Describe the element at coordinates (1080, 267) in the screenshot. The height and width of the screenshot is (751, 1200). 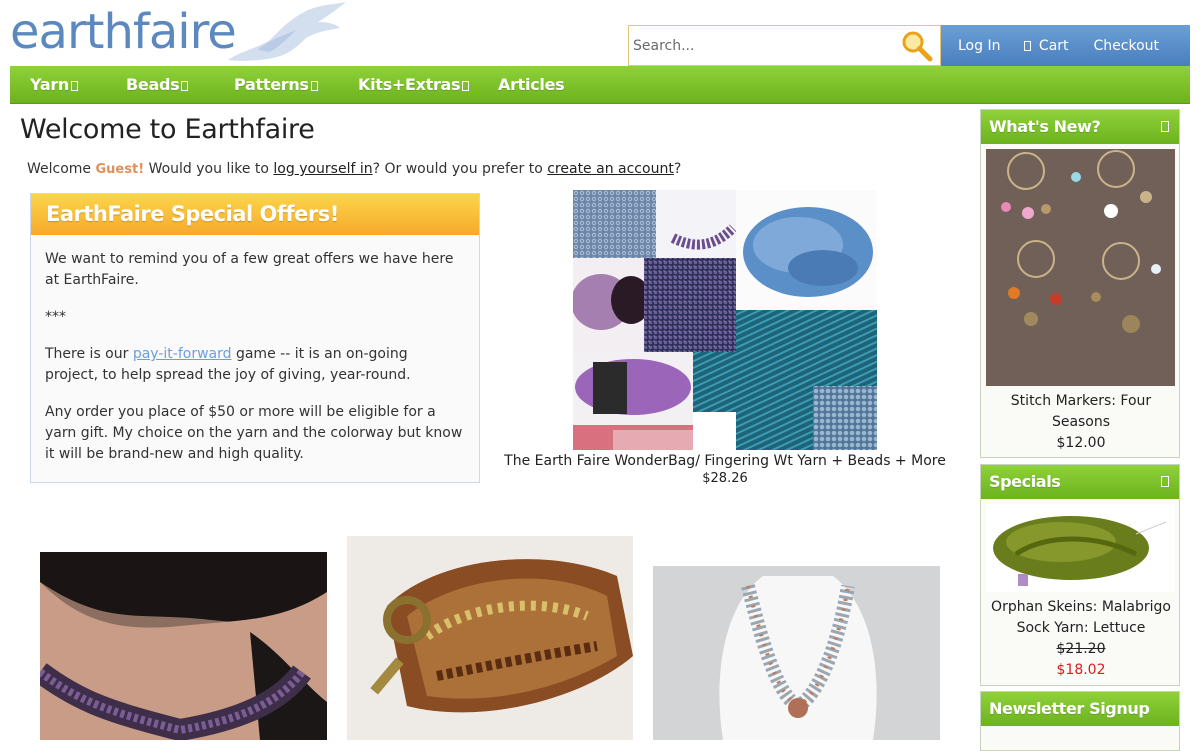
I see `stitch-markers-image` at that location.